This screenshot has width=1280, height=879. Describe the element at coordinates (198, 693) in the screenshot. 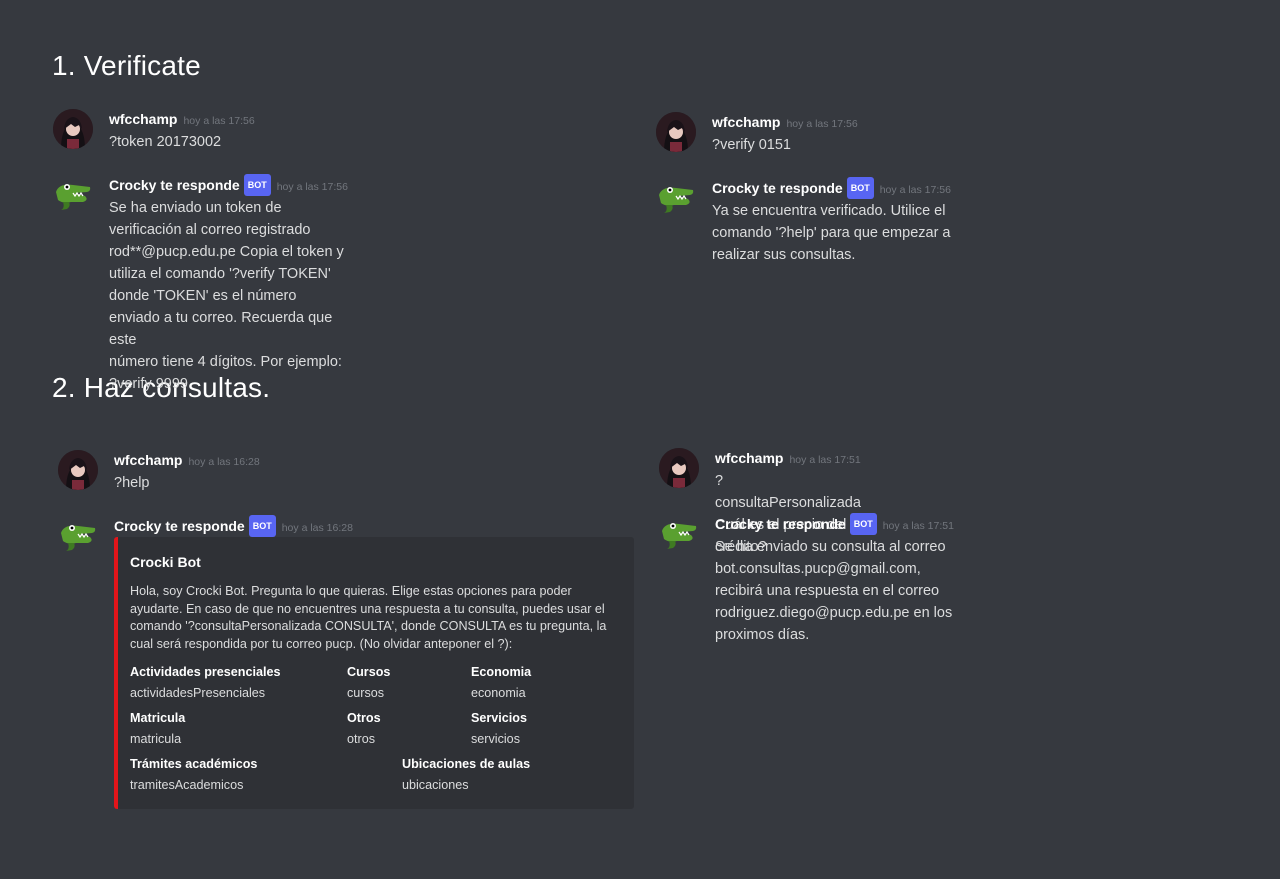

I see `embed-field-value: actividadesPresenciales` at that location.